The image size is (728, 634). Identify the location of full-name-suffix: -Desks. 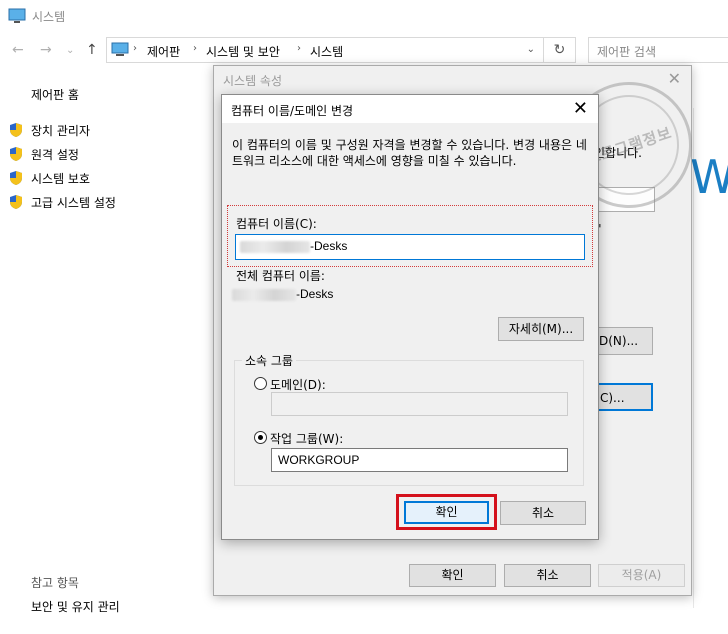
(315, 294).